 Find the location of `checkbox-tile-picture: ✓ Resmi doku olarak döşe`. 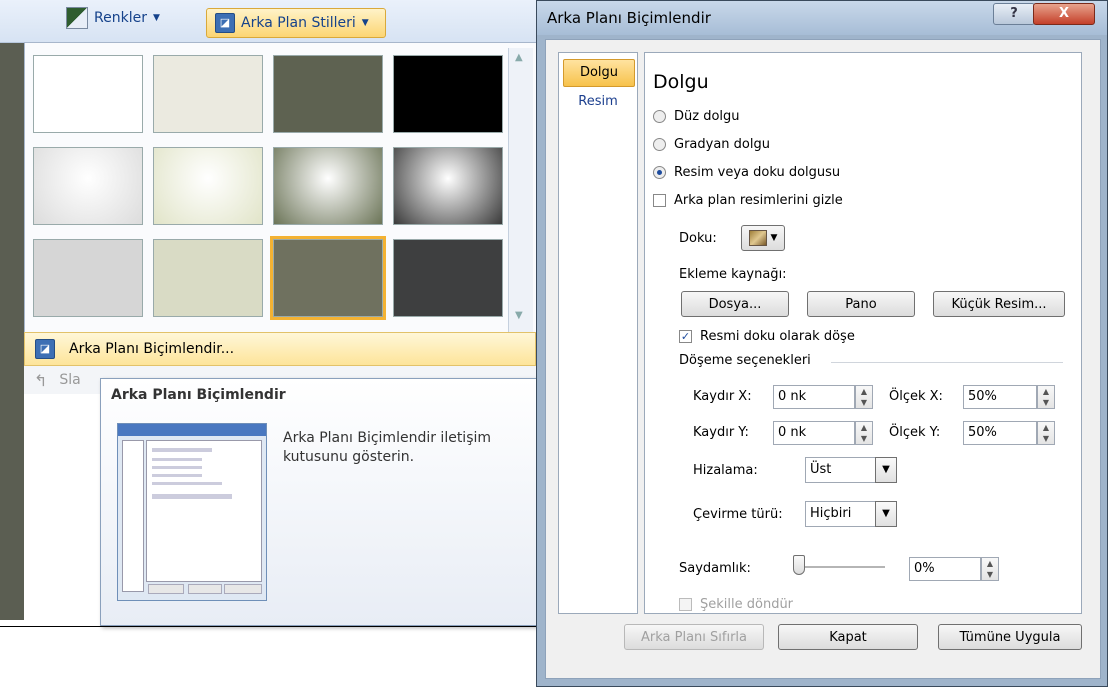

checkbox-tile-picture: ✓ Resmi doku olarak döşe is located at coordinates (767, 336).